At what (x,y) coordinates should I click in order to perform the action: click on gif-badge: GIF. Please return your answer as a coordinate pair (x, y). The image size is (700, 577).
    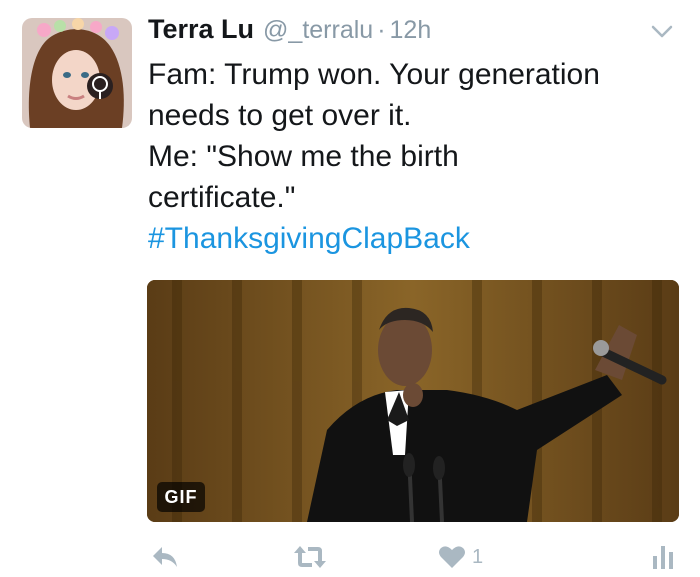
    Looking at the image, I should click on (181, 497).